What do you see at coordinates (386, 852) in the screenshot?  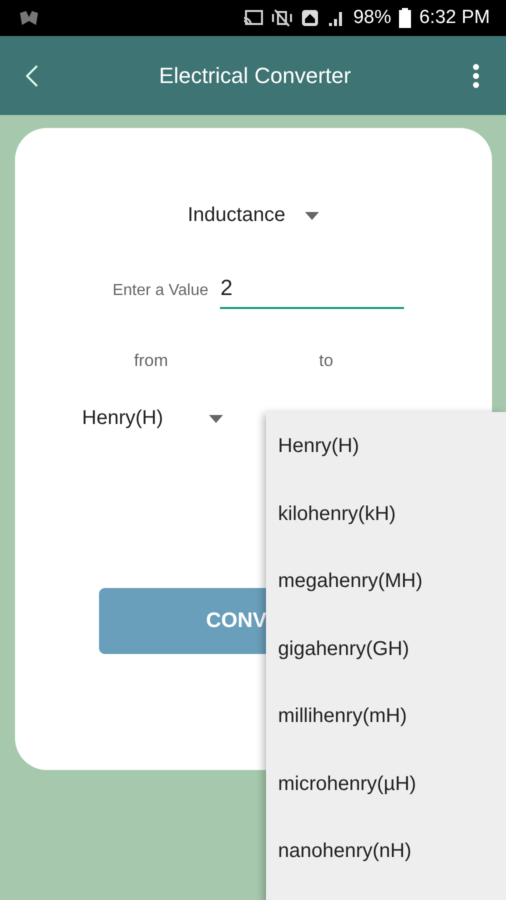 I see `menu-item: nanohenry(nH)` at bounding box center [386, 852].